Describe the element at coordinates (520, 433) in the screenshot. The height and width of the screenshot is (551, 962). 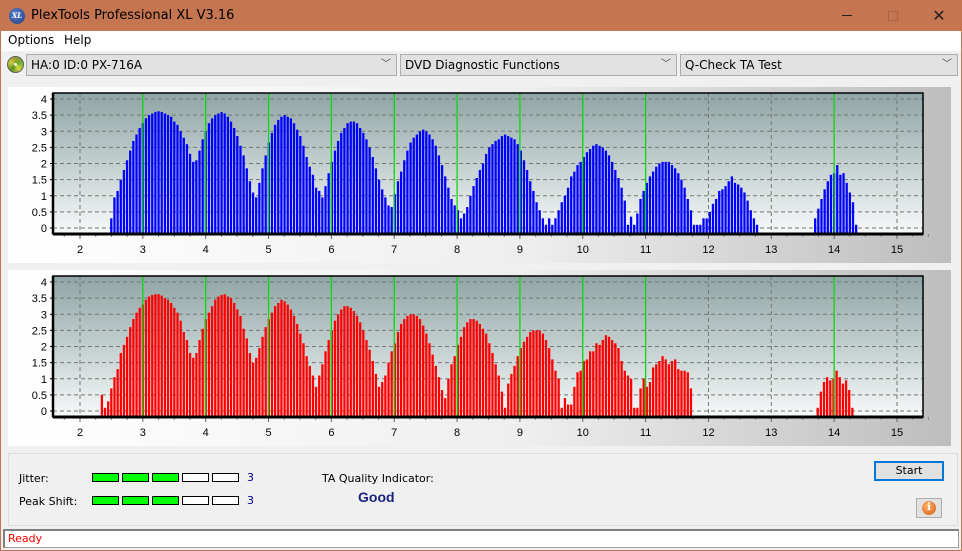
I see `x-tick-label: 9` at that location.